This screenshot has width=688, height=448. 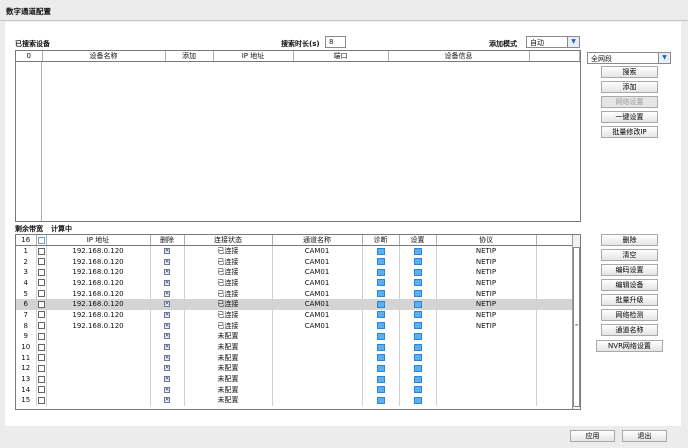 What do you see at coordinates (644, 436) in the screenshot?
I see `exit-button: 退出` at bounding box center [644, 436].